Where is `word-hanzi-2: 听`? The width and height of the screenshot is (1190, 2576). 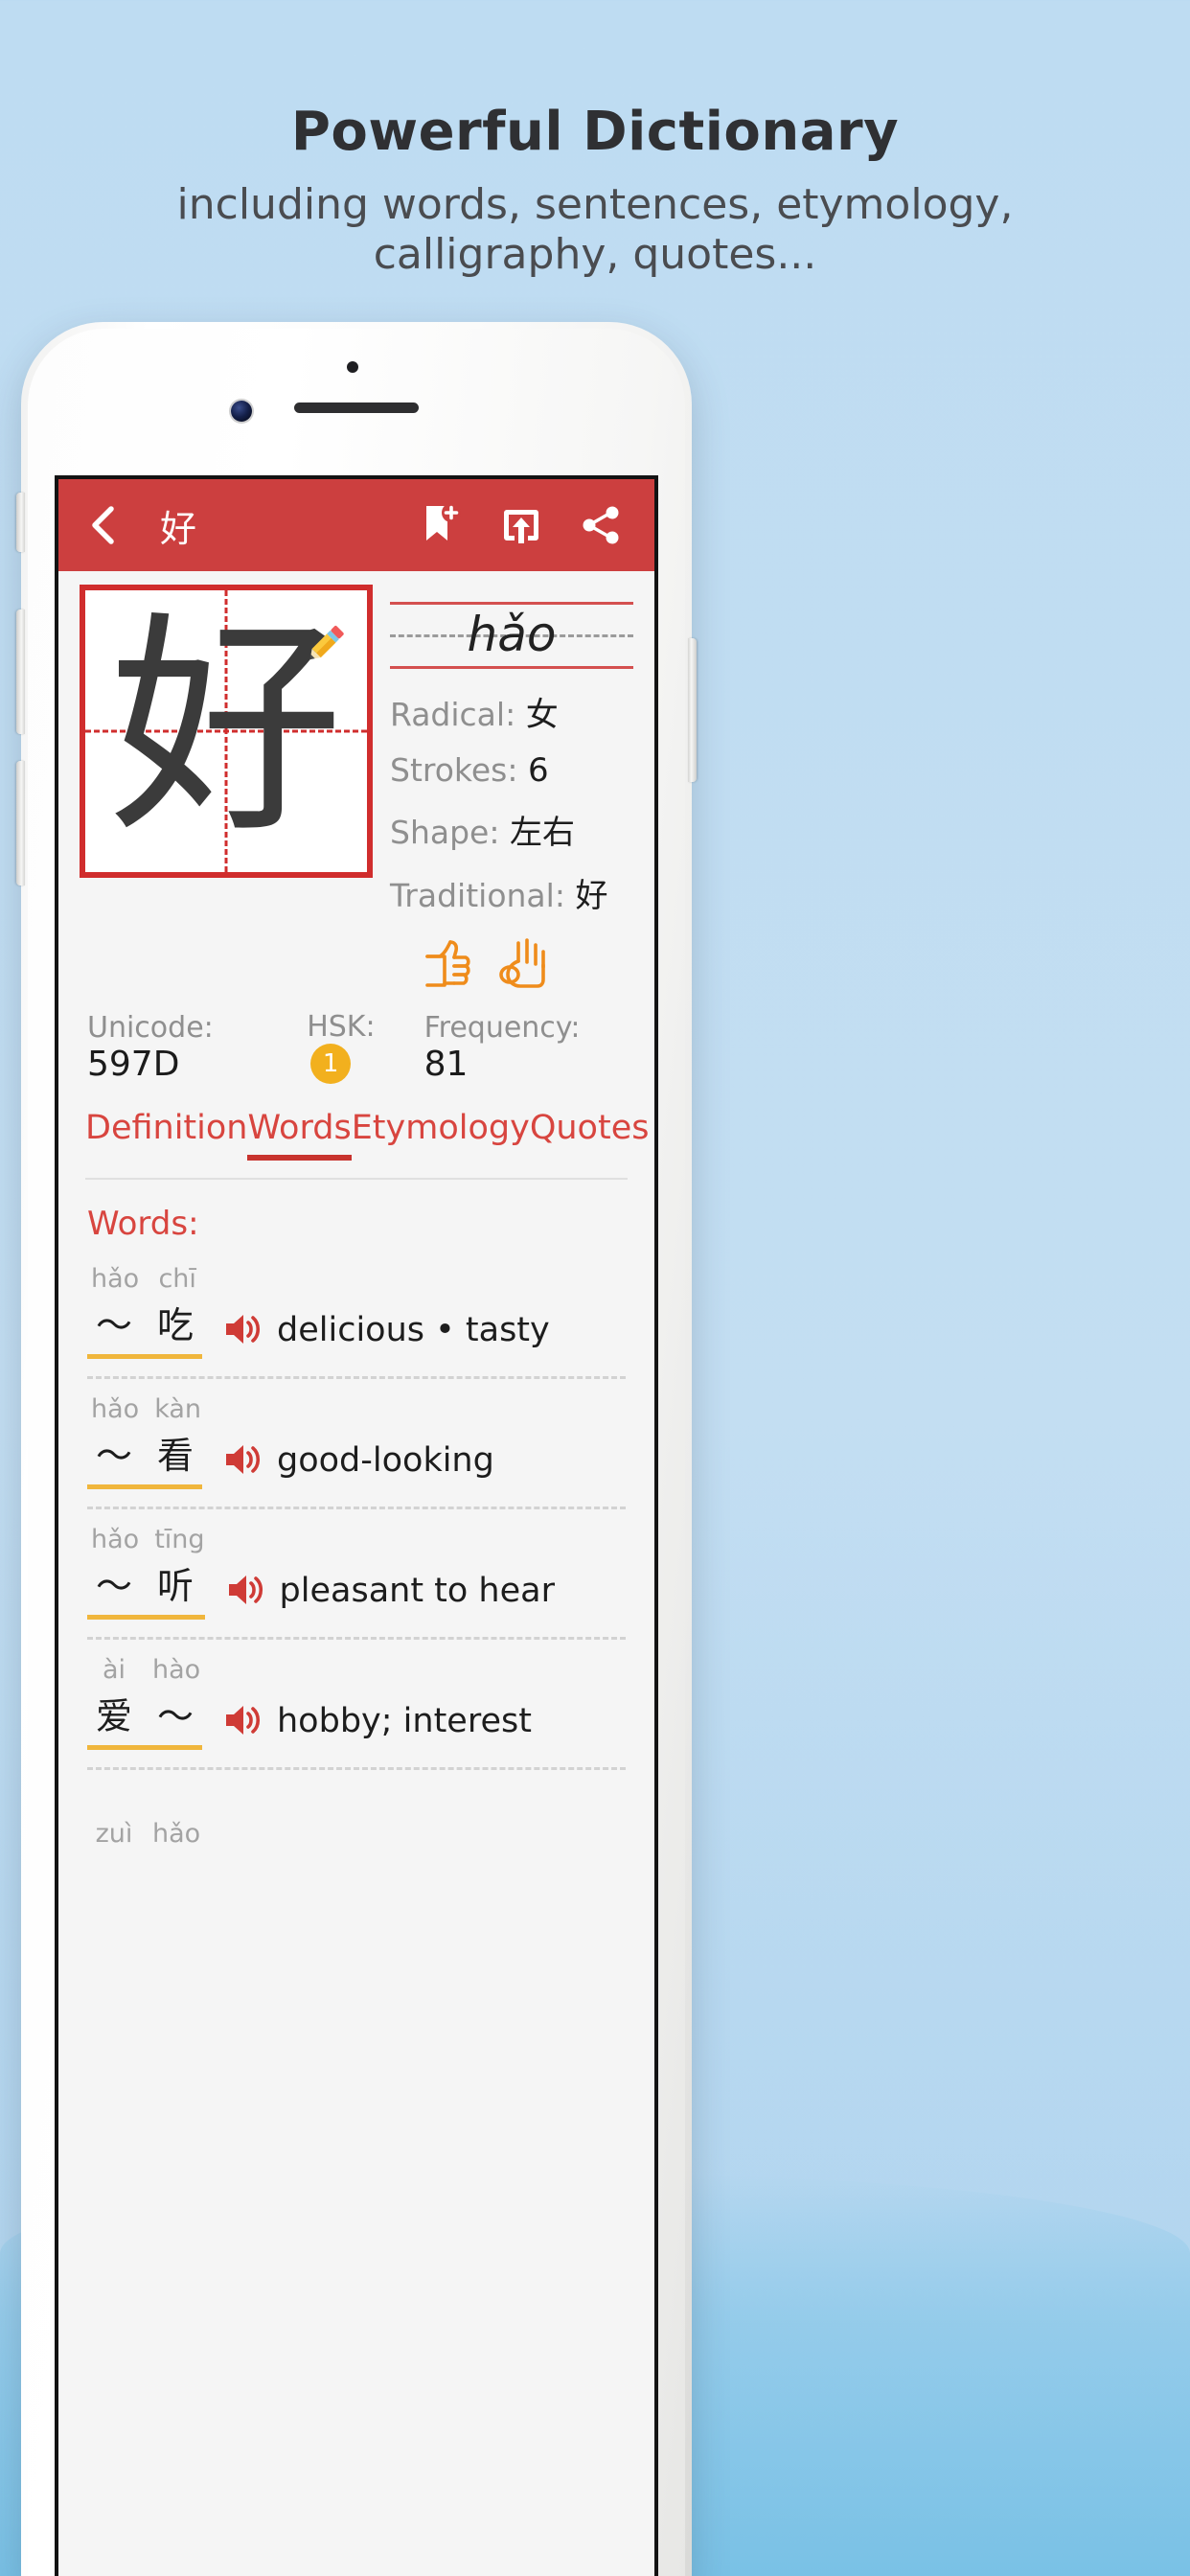
word-hanzi-2: 听 is located at coordinates (175, 1586).